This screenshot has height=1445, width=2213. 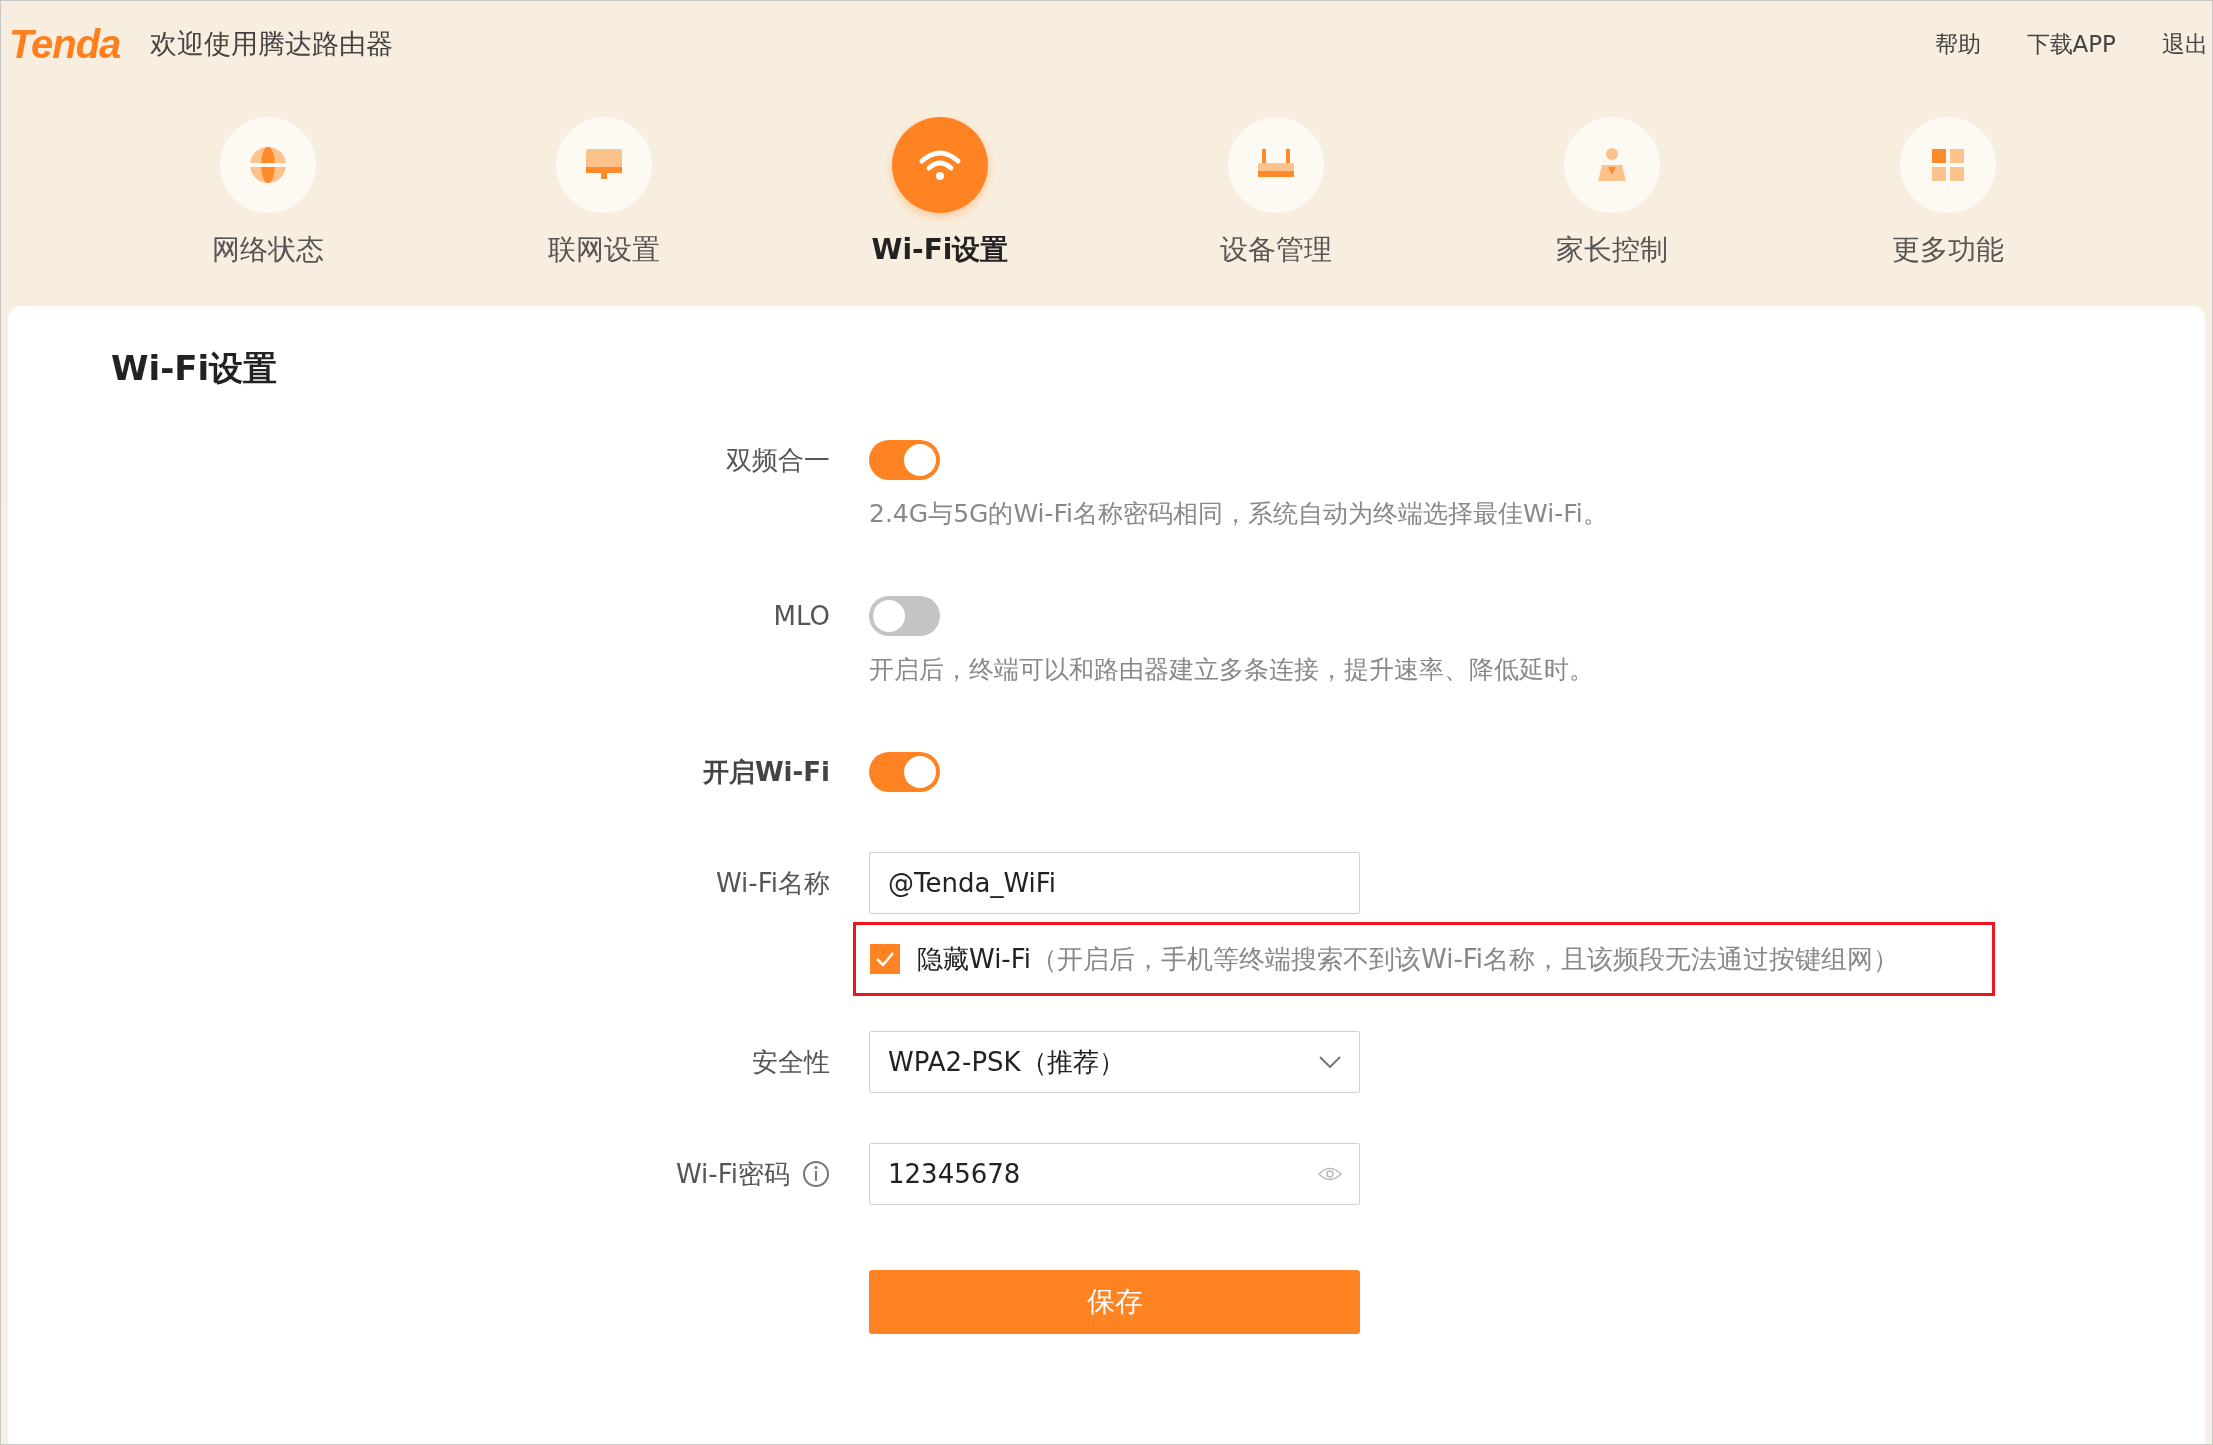 What do you see at coordinates (2071, 44) in the screenshot?
I see `header-link: 下载APP` at bounding box center [2071, 44].